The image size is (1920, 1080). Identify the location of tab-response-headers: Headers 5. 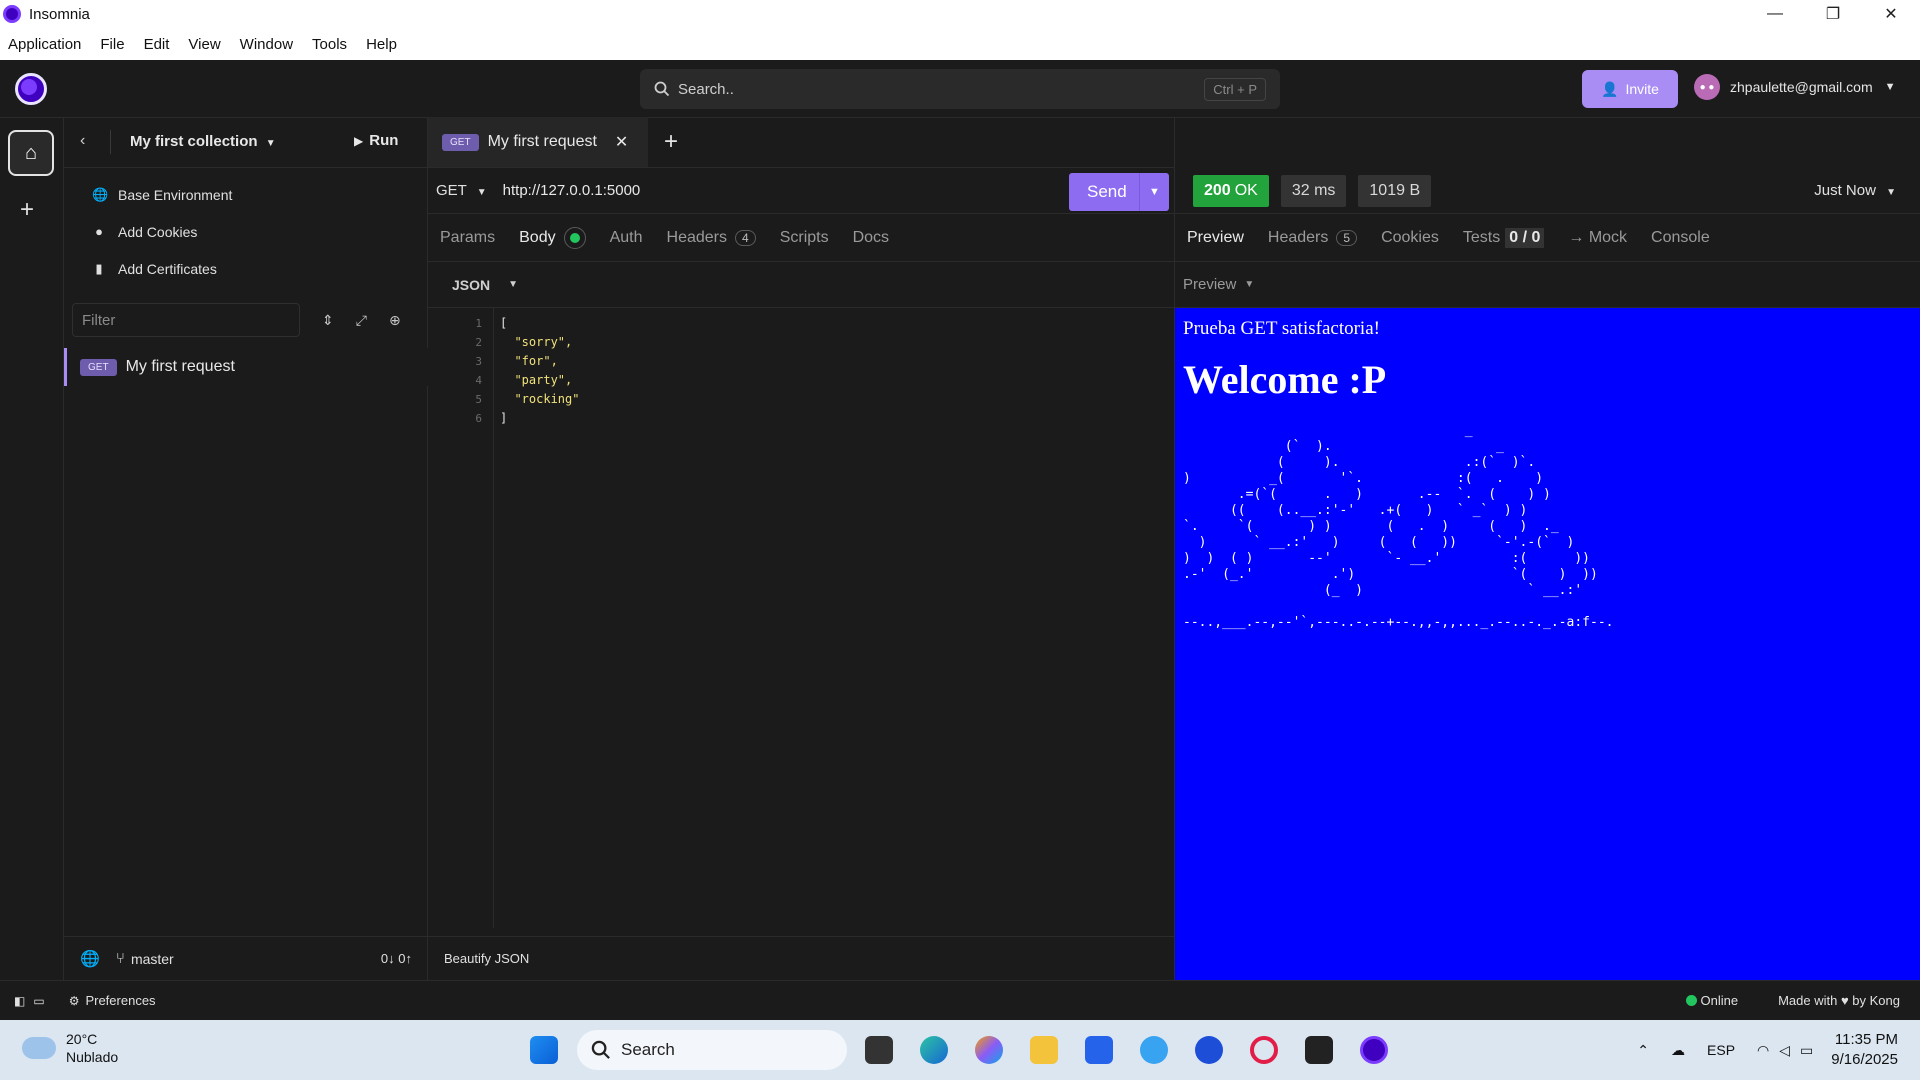
(1313, 238).